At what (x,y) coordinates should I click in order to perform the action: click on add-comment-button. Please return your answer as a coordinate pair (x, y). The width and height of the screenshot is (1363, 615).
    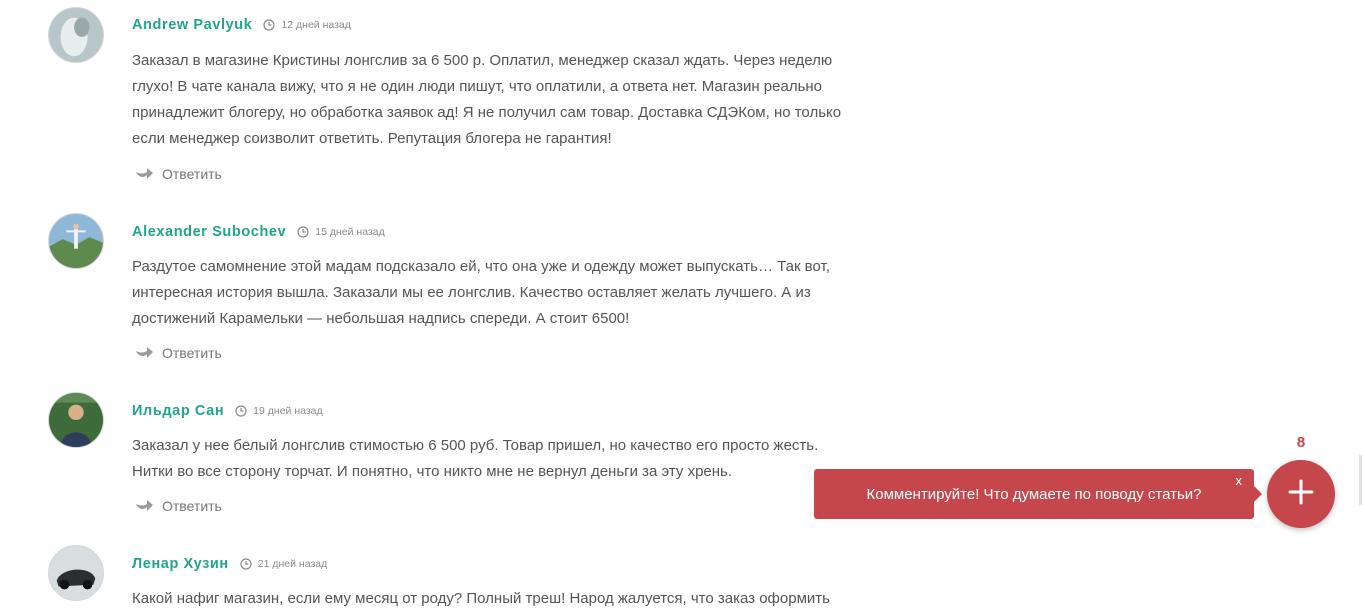
    Looking at the image, I should click on (1301, 494).